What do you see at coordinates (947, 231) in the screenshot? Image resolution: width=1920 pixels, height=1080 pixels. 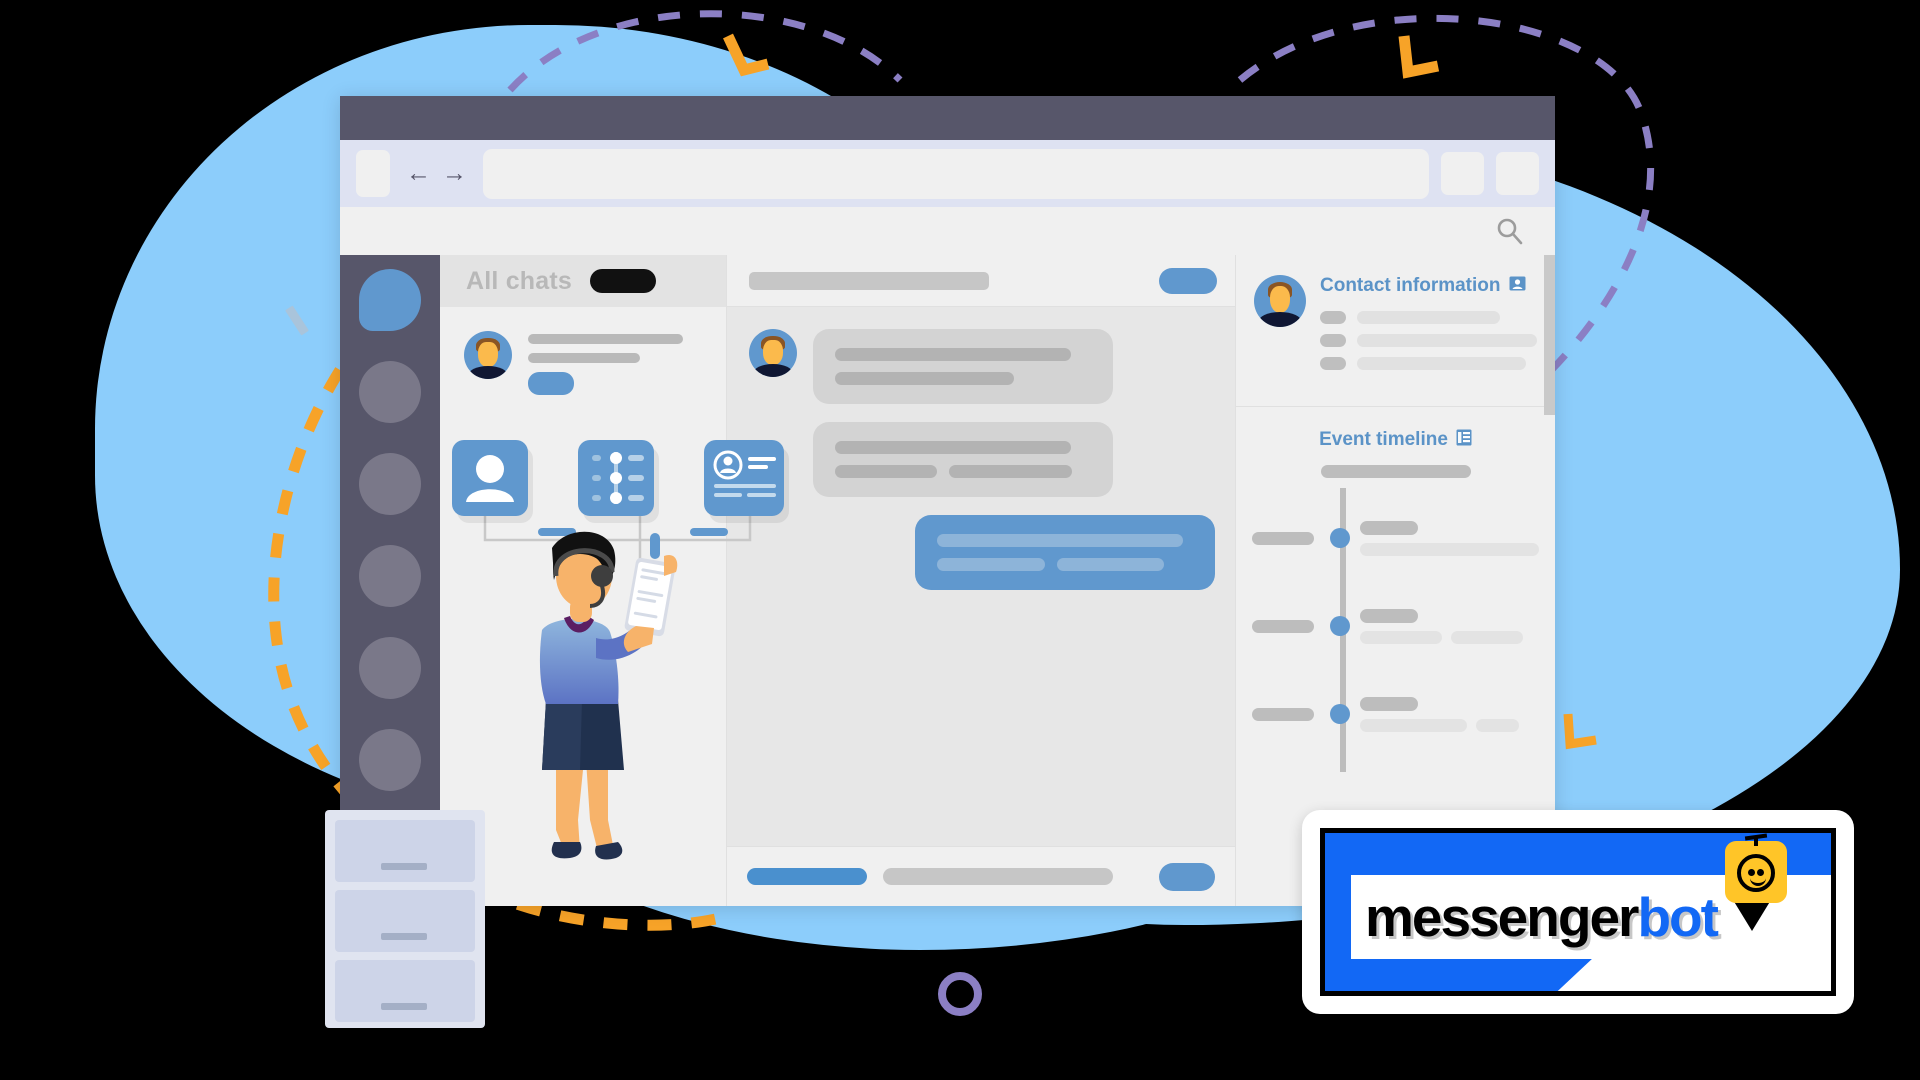 I see `app-toolbar` at bounding box center [947, 231].